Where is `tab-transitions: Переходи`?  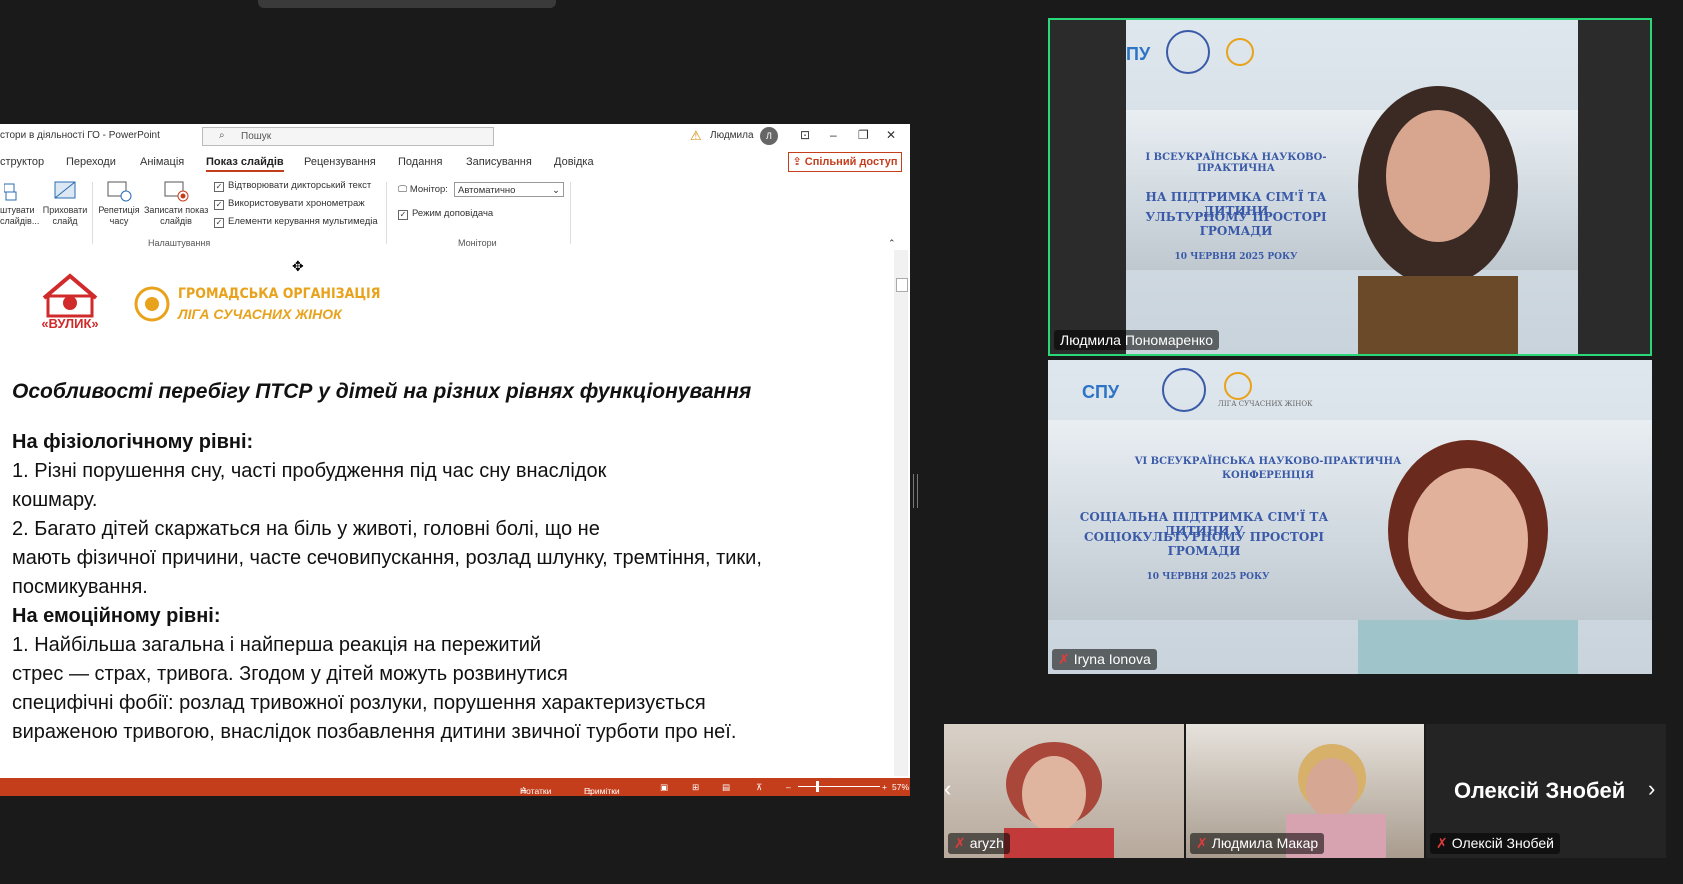
tab-transitions: Переходи is located at coordinates (91, 162).